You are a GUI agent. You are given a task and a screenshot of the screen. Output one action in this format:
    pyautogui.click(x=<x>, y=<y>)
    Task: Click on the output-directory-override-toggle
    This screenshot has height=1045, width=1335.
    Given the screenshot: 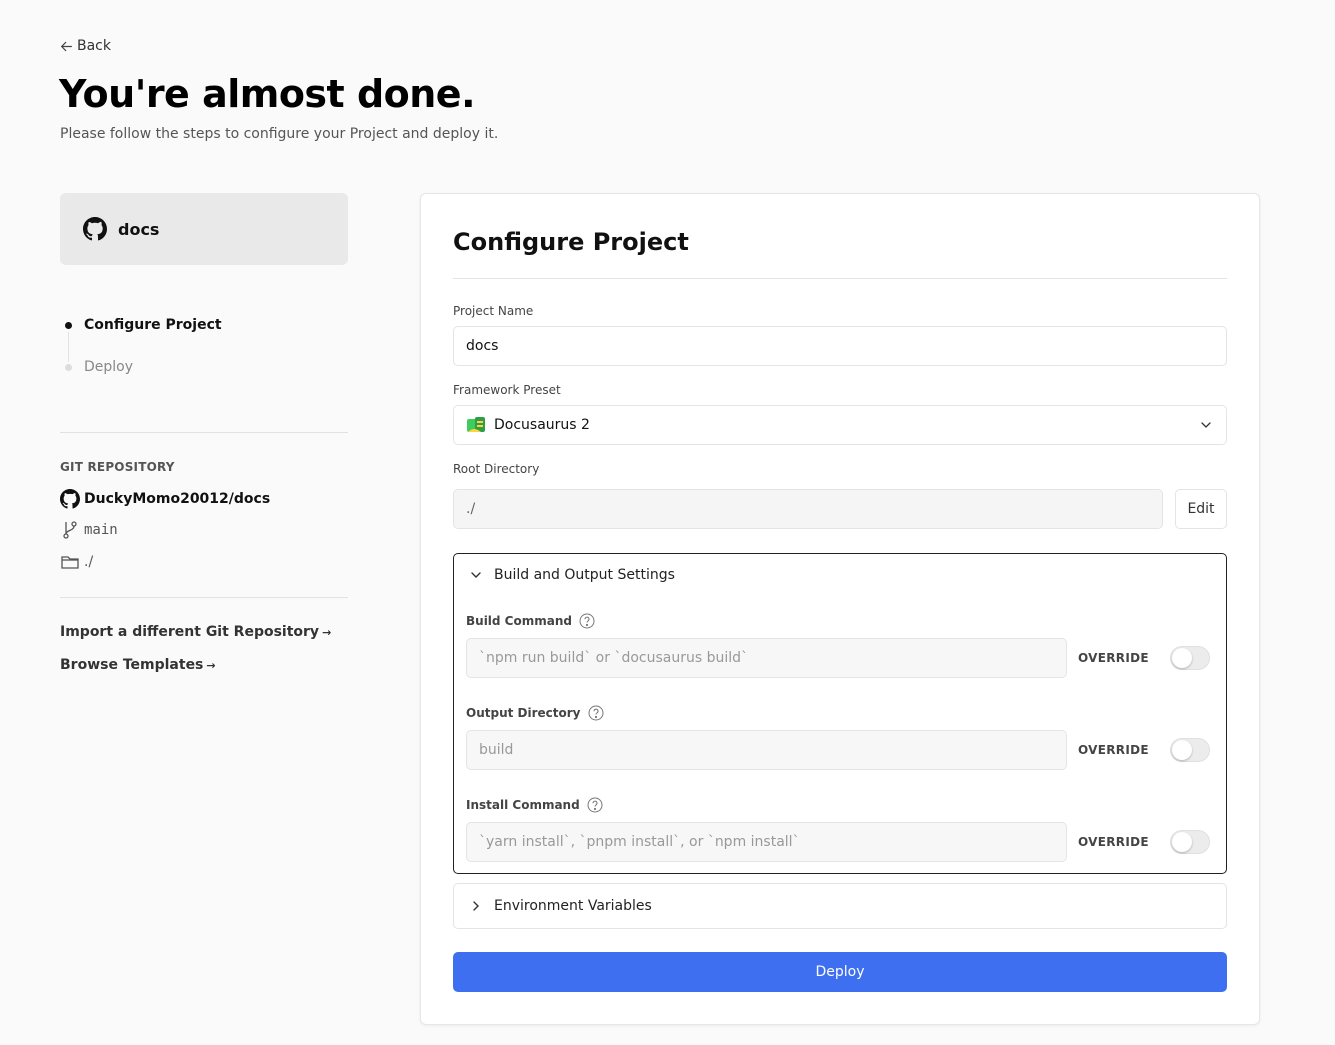 What is the action you would take?
    pyautogui.click(x=1190, y=750)
    